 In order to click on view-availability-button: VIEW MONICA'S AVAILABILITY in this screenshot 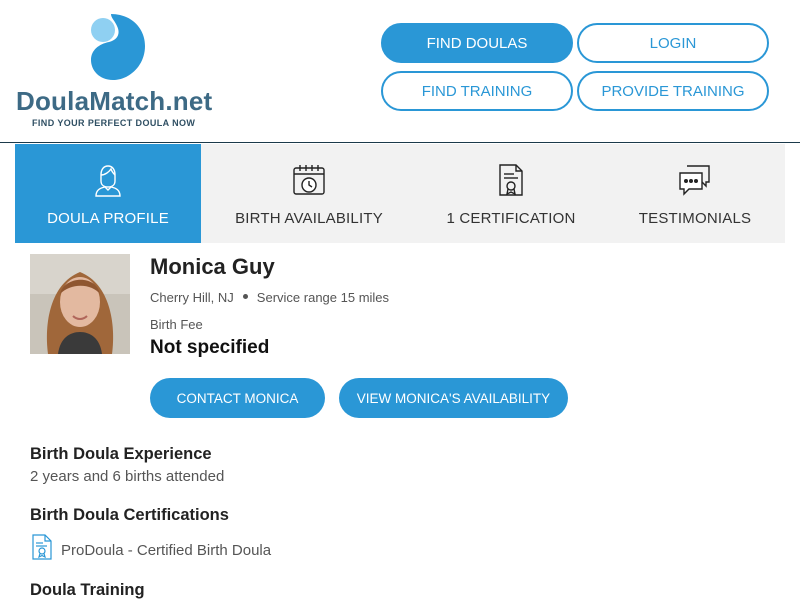, I will do `click(453, 398)`.